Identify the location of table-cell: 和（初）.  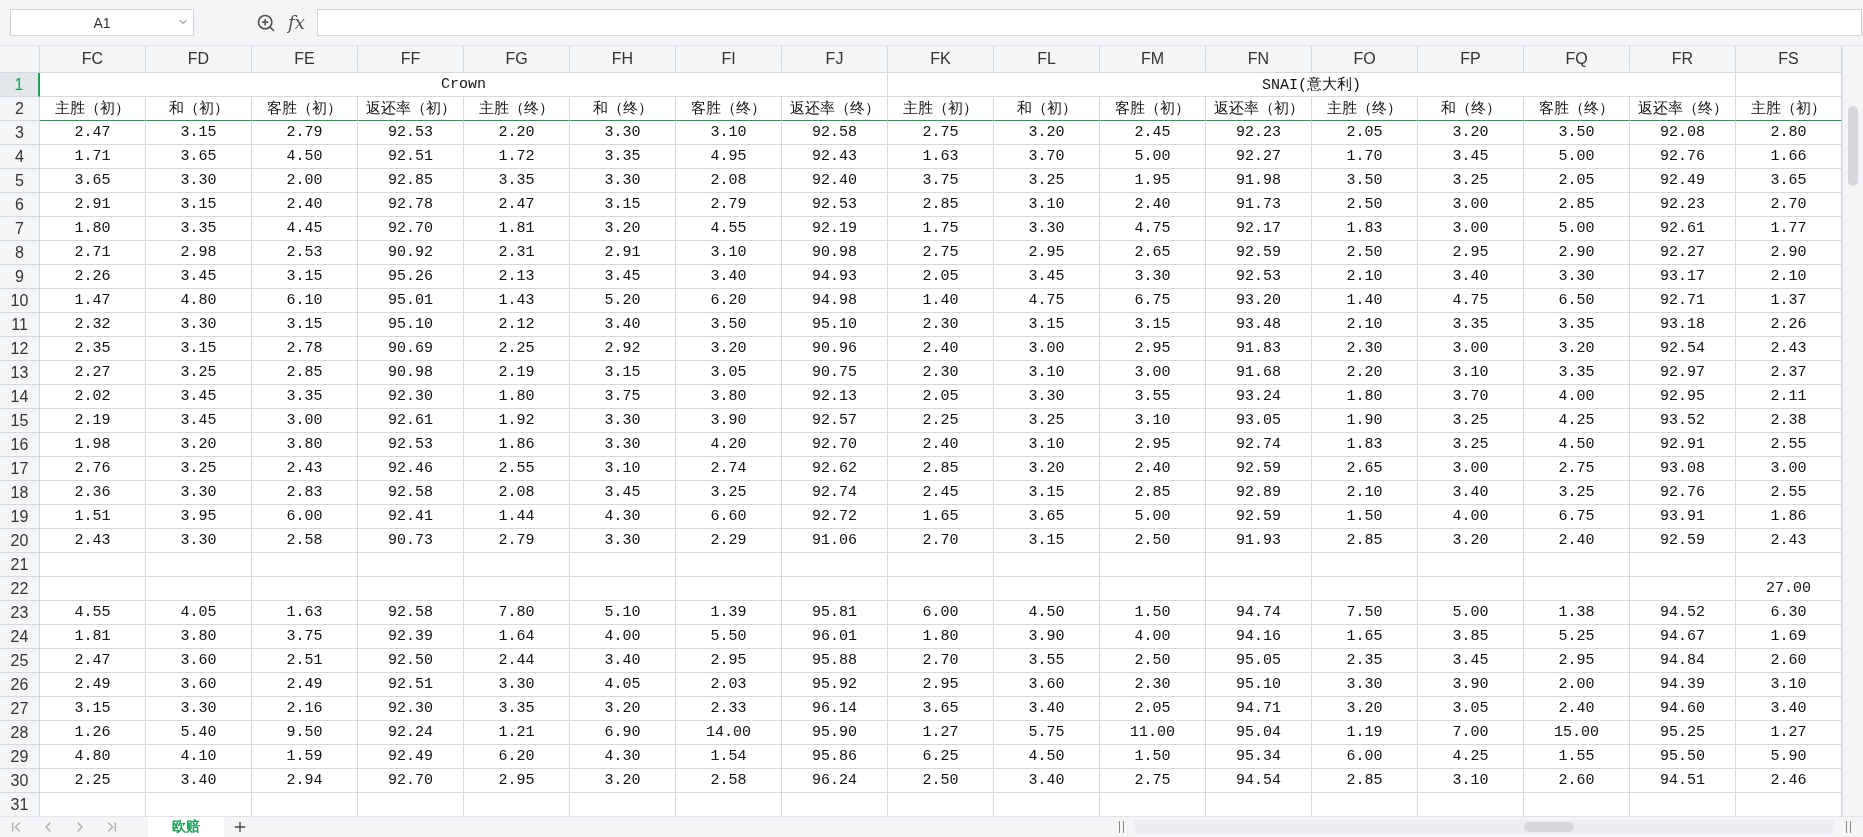
(1047, 109).